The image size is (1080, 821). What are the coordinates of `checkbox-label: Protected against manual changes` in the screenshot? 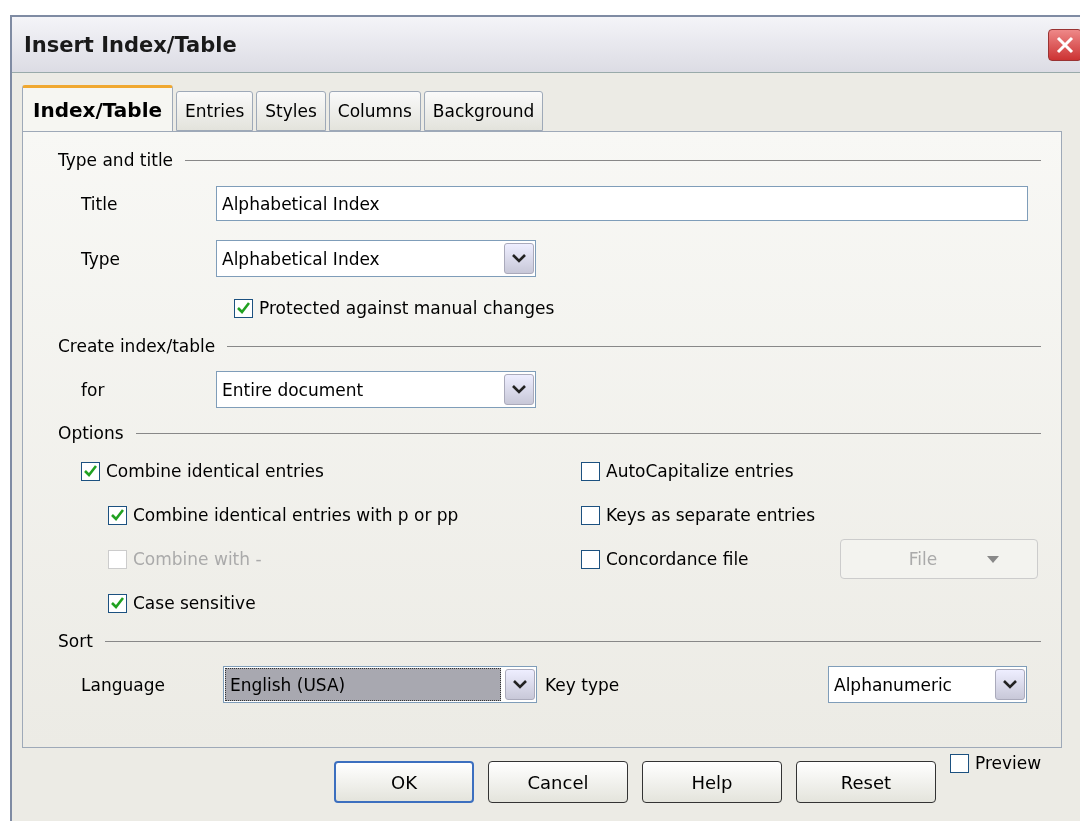 It's located at (407, 308).